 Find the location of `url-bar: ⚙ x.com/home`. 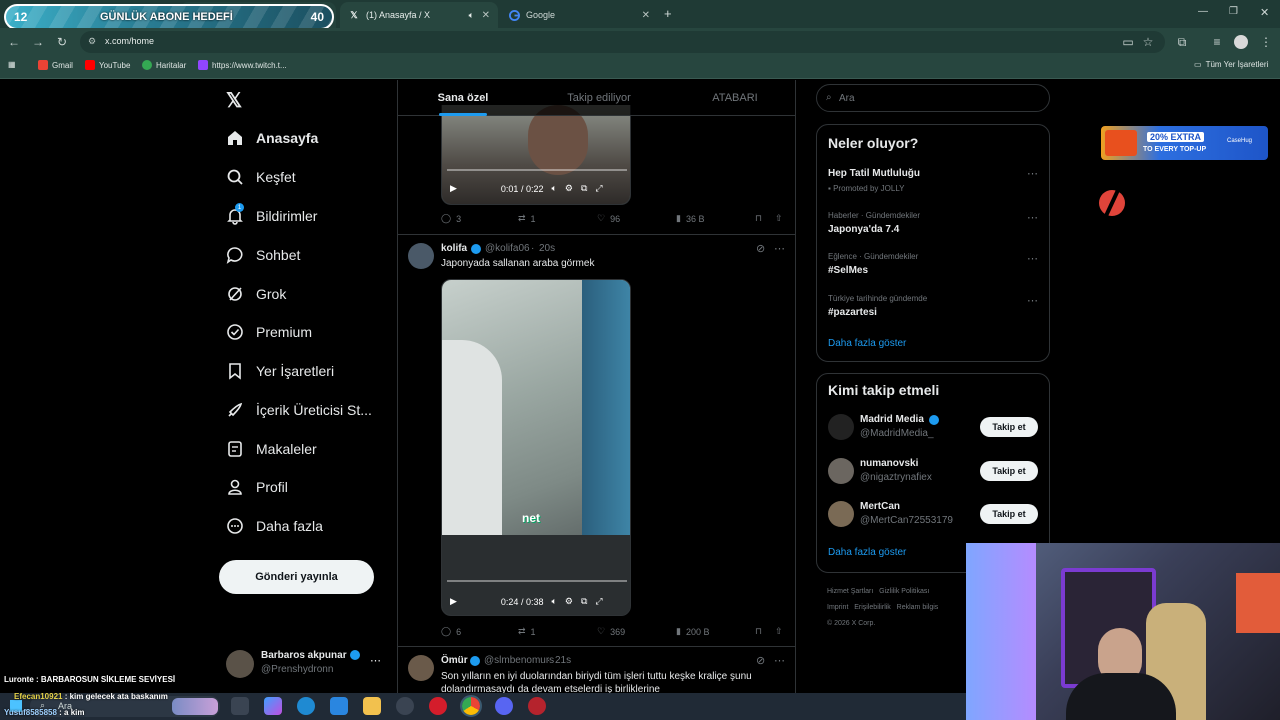

url-bar: ⚙ x.com/home is located at coordinates (622, 42).